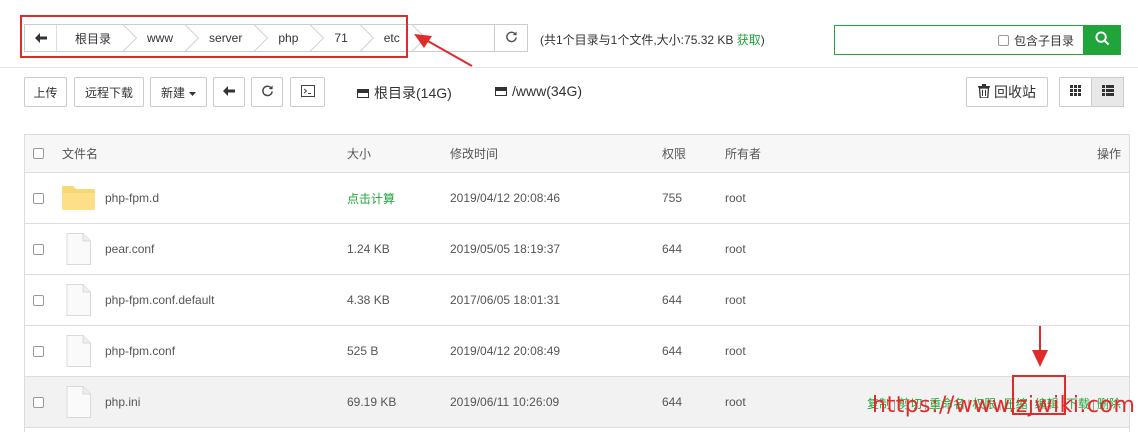 This screenshot has width=1138, height=432. What do you see at coordinates (129, 249) in the screenshot?
I see `file-name: pear.conf` at bounding box center [129, 249].